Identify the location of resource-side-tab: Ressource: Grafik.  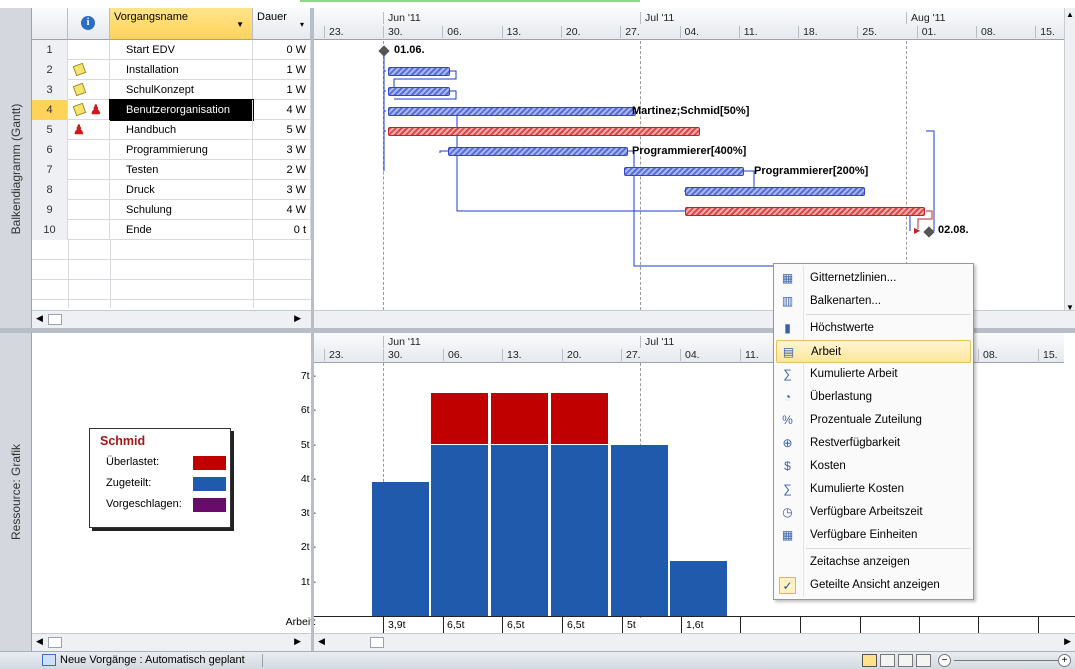
(16, 492).